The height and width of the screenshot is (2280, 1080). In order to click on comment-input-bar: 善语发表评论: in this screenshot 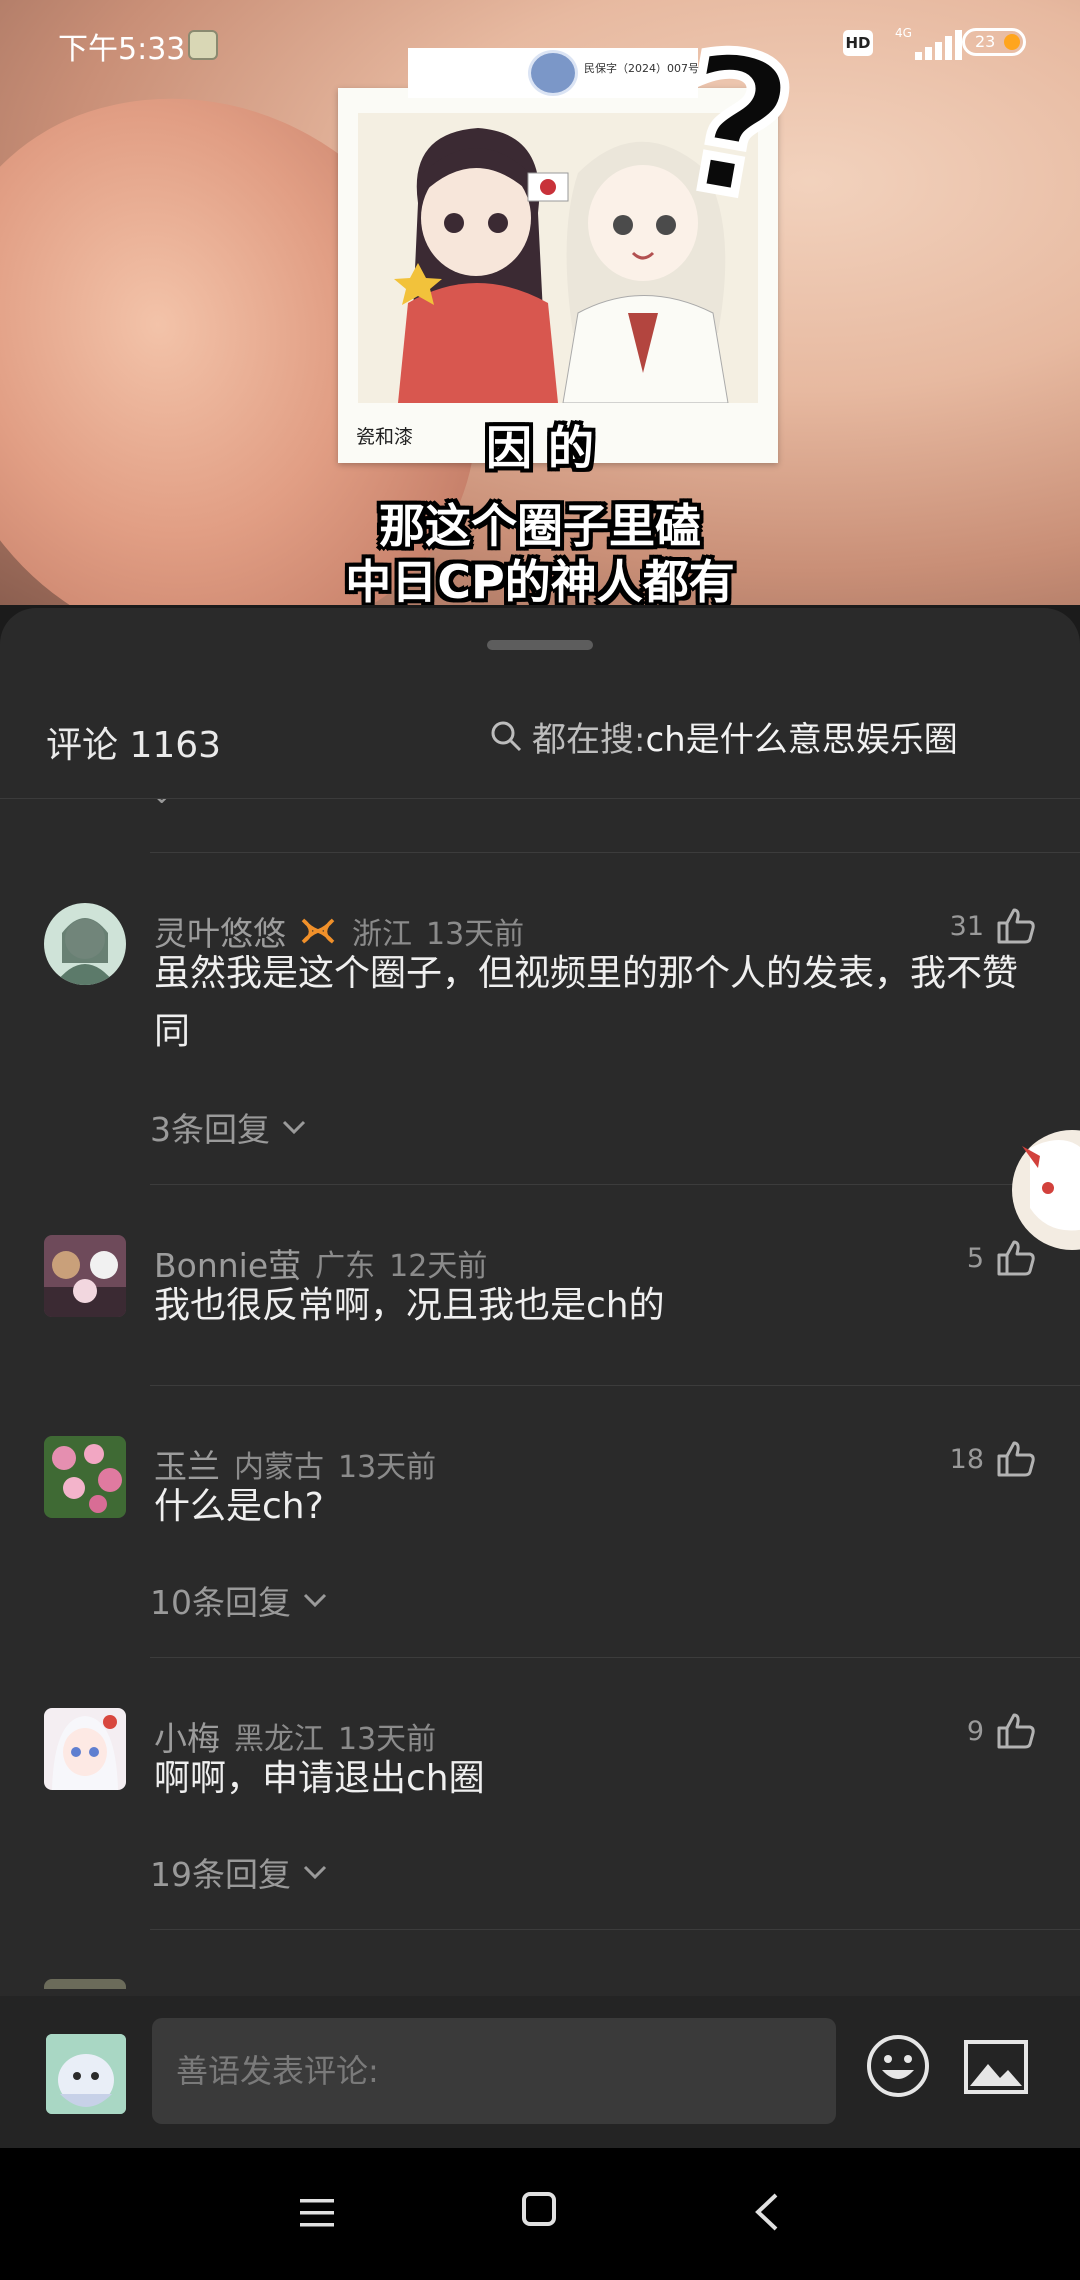, I will do `click(540, 2072)`.